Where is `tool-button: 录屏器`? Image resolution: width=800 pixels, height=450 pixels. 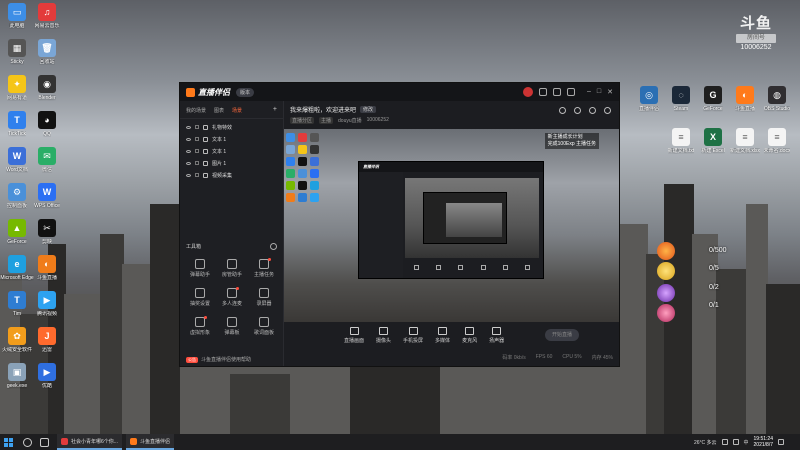
tool-button: 录屏器 is located at coordinates (264, 297).